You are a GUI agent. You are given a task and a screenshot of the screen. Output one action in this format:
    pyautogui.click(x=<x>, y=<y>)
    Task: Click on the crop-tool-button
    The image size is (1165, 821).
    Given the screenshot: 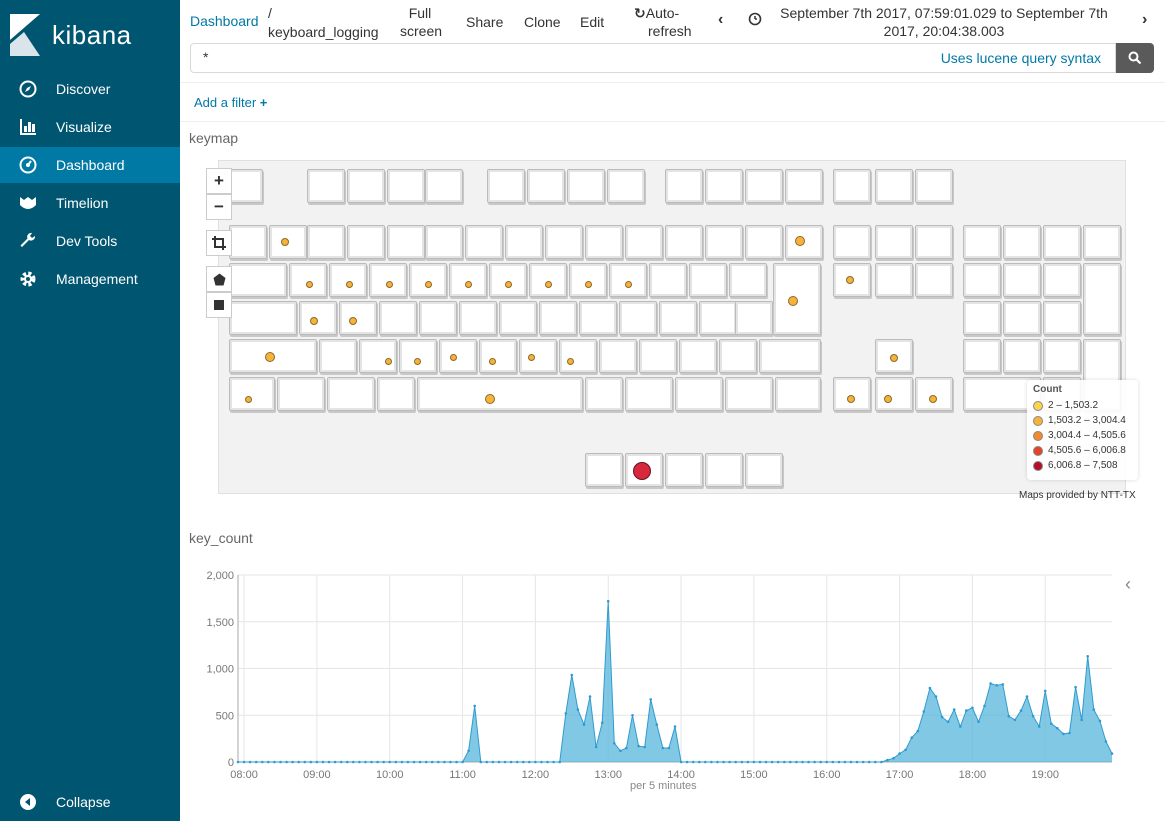 What is the action you would take?
    pyautogui.click(x=219, y=243)
    